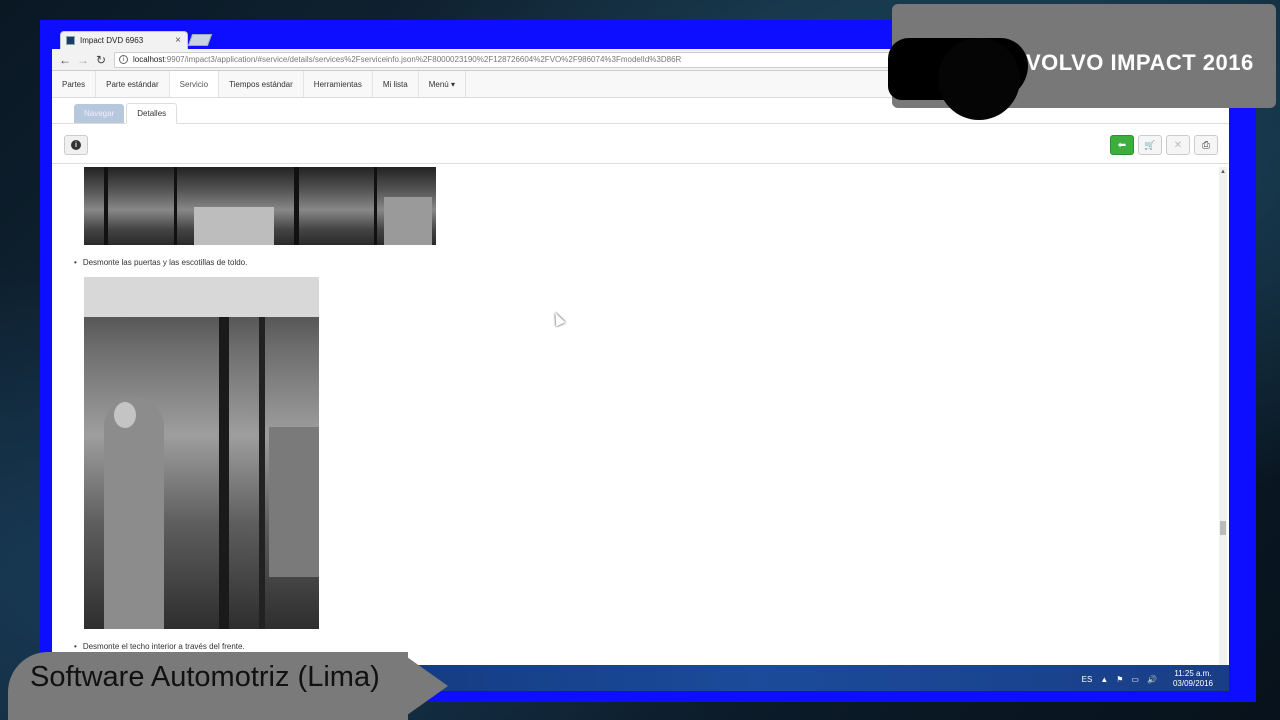 The image size is (1280, 720). I want to click on network-icon: ▭, so click(1135, 679).